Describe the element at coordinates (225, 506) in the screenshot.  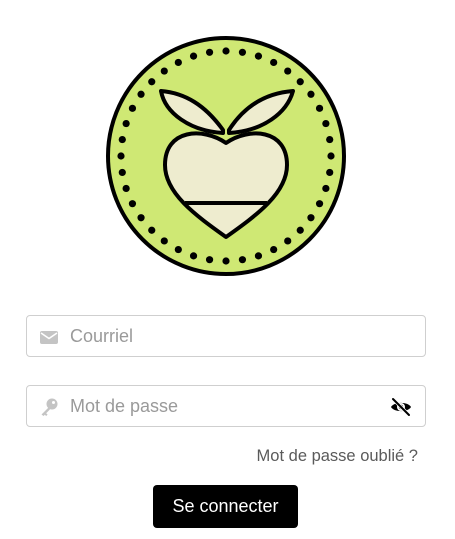
I see `login-button: Se connecter` at that location.